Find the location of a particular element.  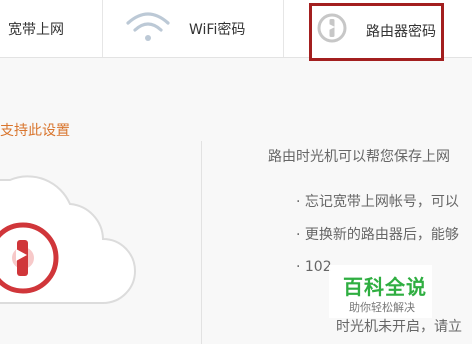

time-machine-status: 时光机未开启，请立 is located at coordinates (399, 327).